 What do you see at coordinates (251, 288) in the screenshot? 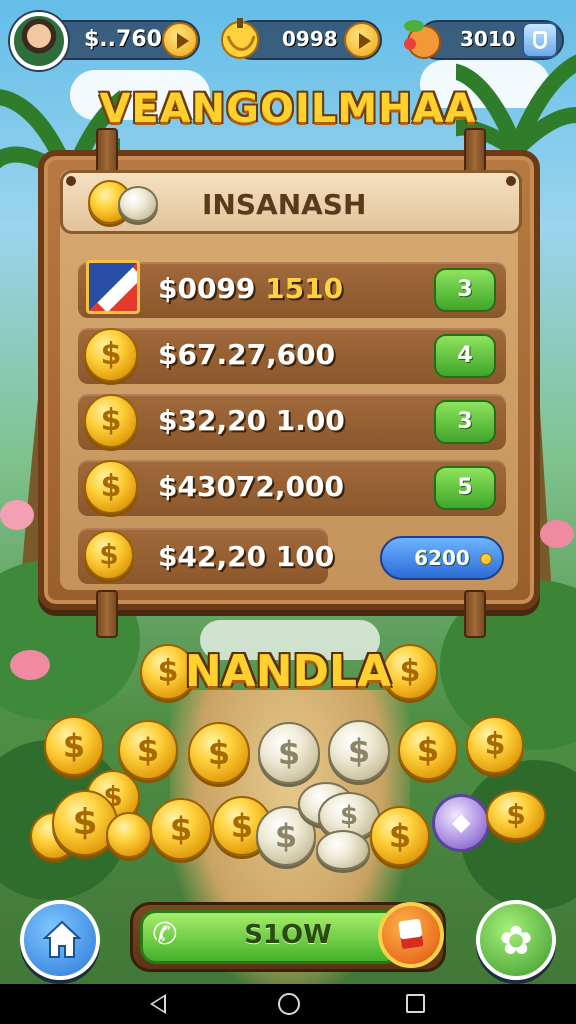
I see `row-amount: $0099 1510` at bounding box center [251, 288].